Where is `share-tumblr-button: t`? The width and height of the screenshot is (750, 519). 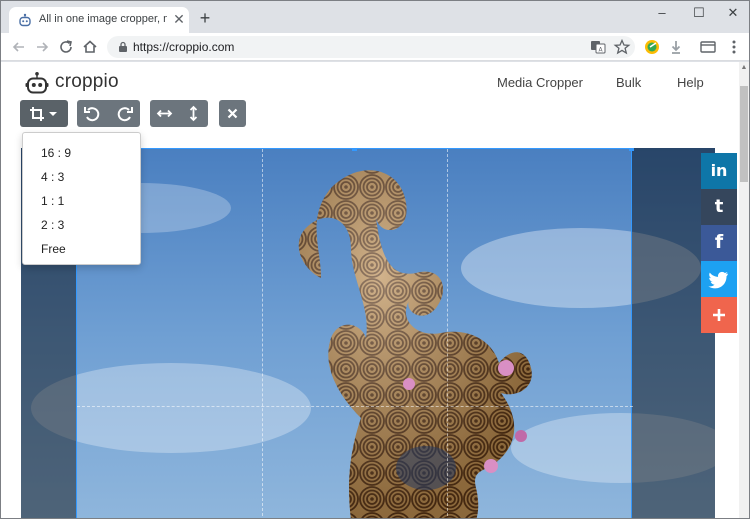 share-tumblr-button: t is located at coordinates (719, 207).